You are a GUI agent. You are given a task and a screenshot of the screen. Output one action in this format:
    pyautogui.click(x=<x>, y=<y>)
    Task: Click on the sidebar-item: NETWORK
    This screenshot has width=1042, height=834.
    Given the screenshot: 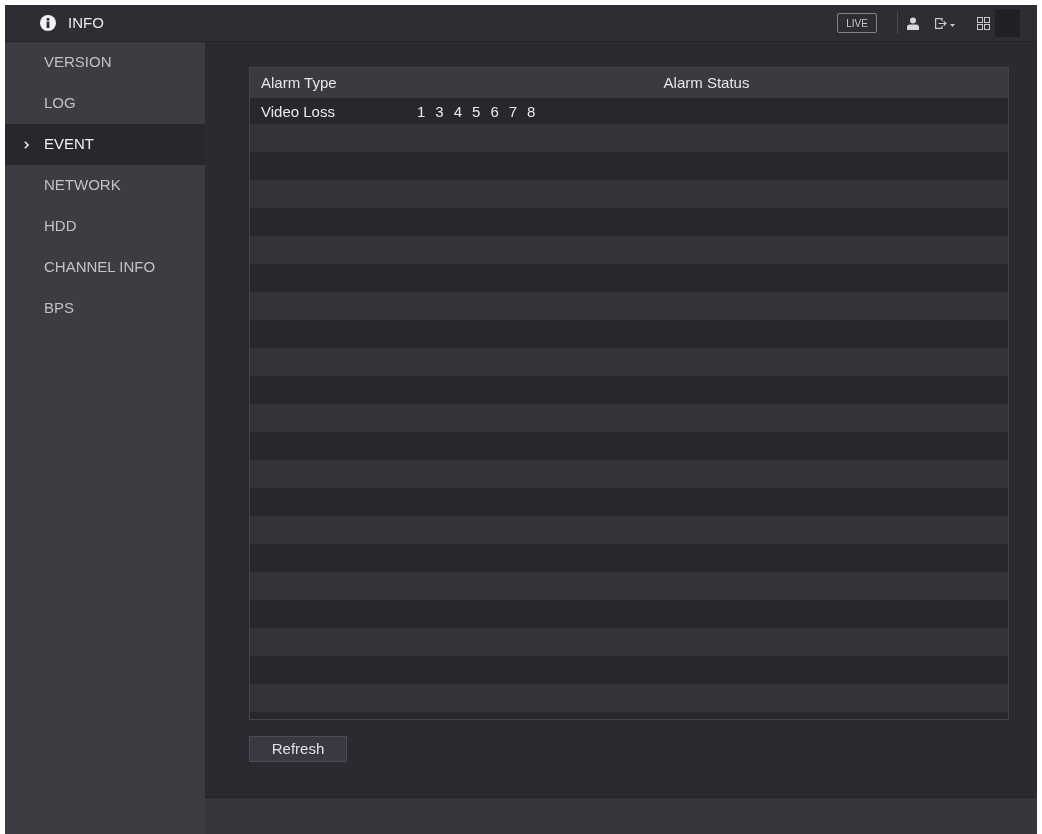 What is the action you would take?
    pyautogui.click(x=105, y=185)
    